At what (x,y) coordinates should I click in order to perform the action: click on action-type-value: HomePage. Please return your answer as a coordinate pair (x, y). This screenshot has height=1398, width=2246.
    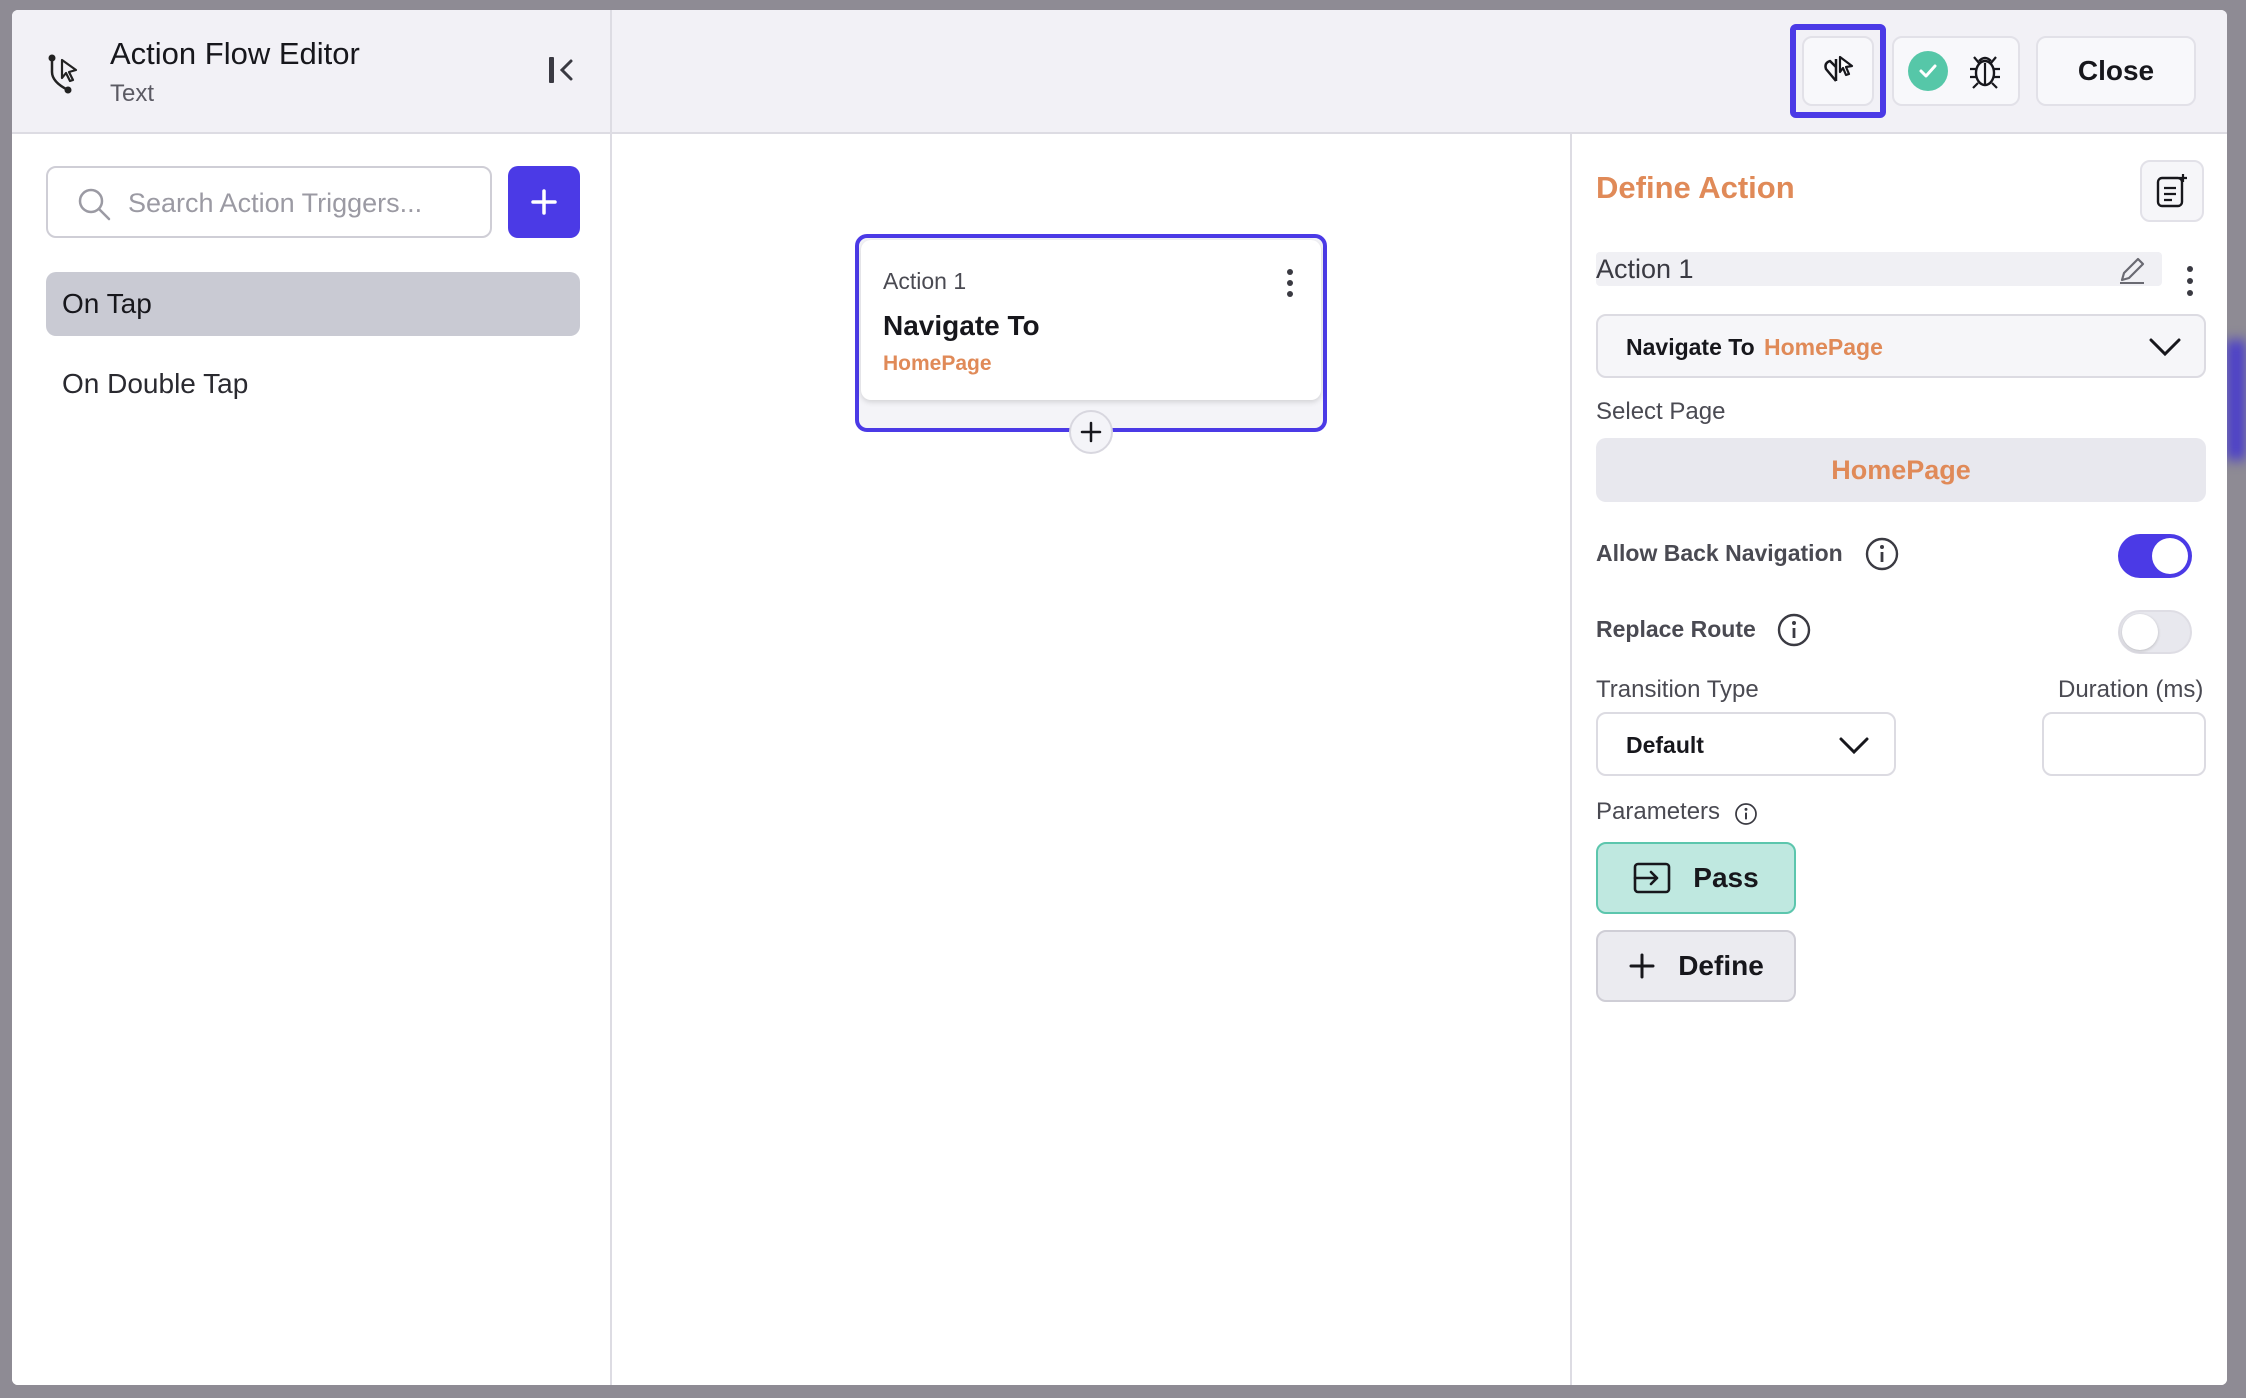
    Looking at the image, I should click on (1823, 347).